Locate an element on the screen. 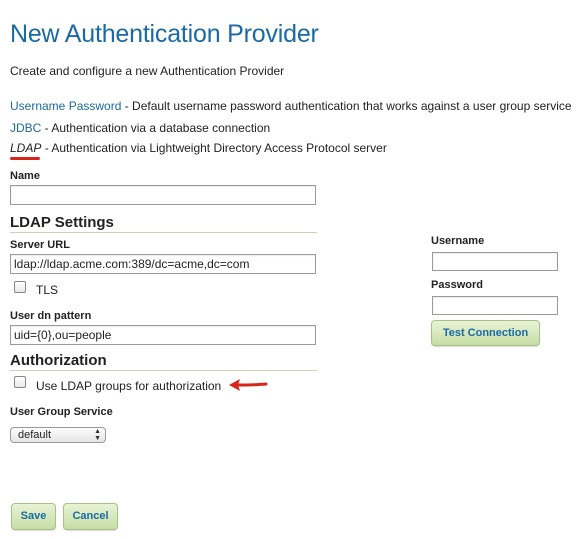  test-connection-button: Test Connection is located at coordinates (485, 333).